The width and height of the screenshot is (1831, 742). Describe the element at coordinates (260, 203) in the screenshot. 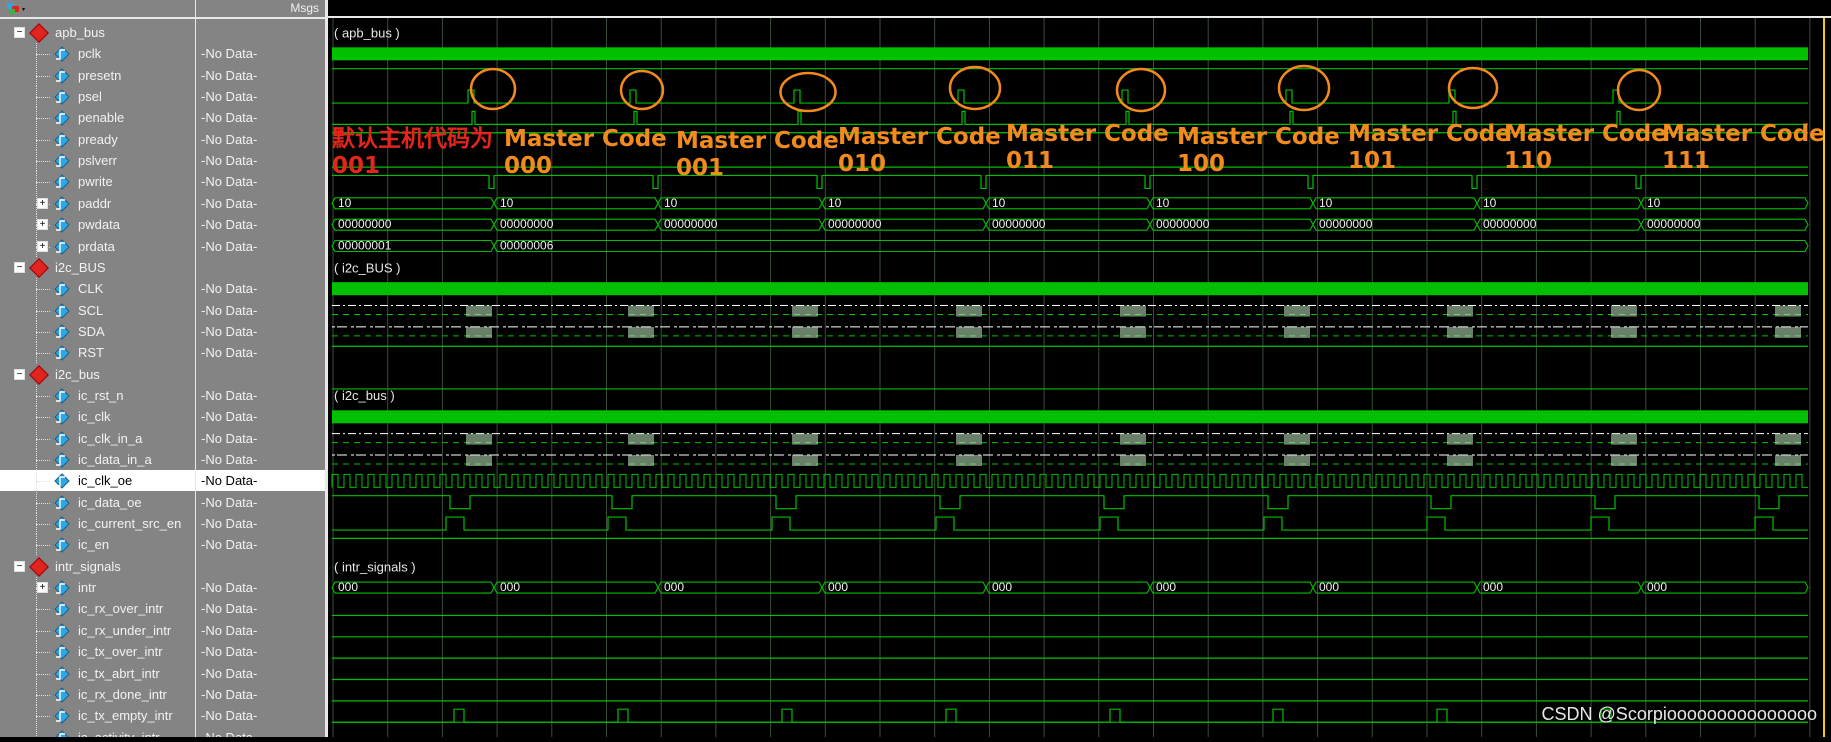

I see `msg-row-paddr: -No Data-` at that location.